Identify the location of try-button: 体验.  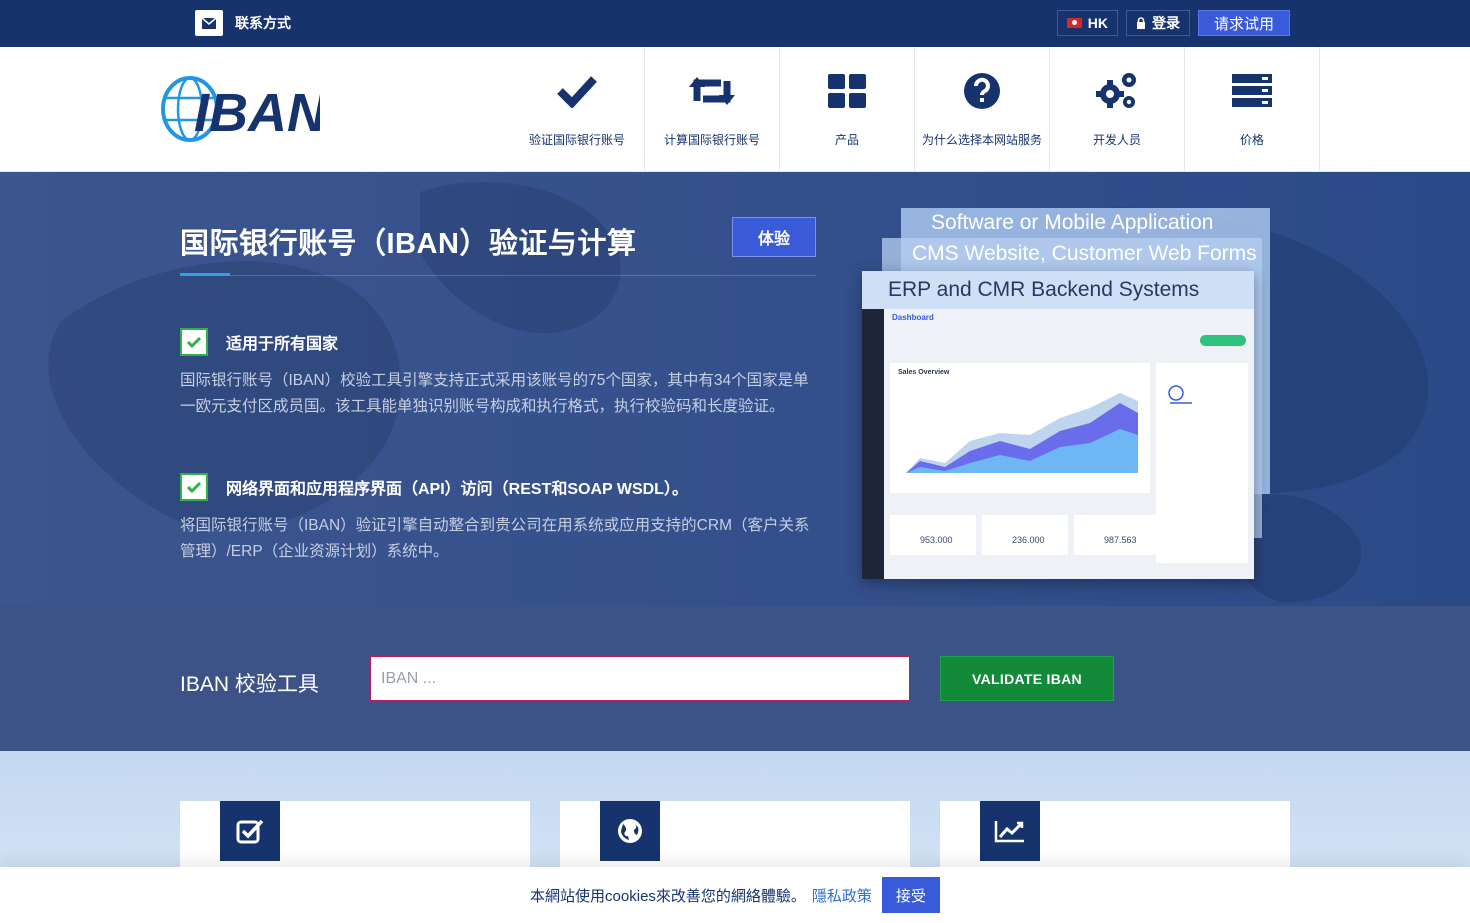
(774, 237).